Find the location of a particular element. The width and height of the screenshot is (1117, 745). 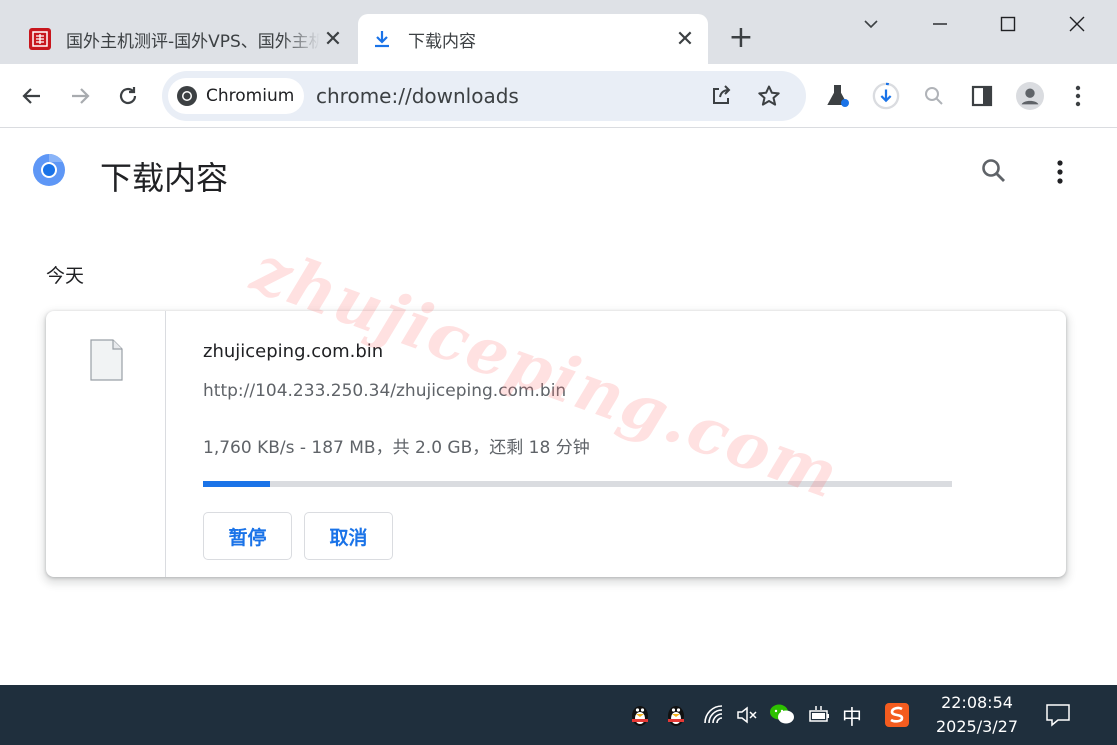

browser-toolbar: Chromium chrome://downloads is located at coordinates (558, 96).